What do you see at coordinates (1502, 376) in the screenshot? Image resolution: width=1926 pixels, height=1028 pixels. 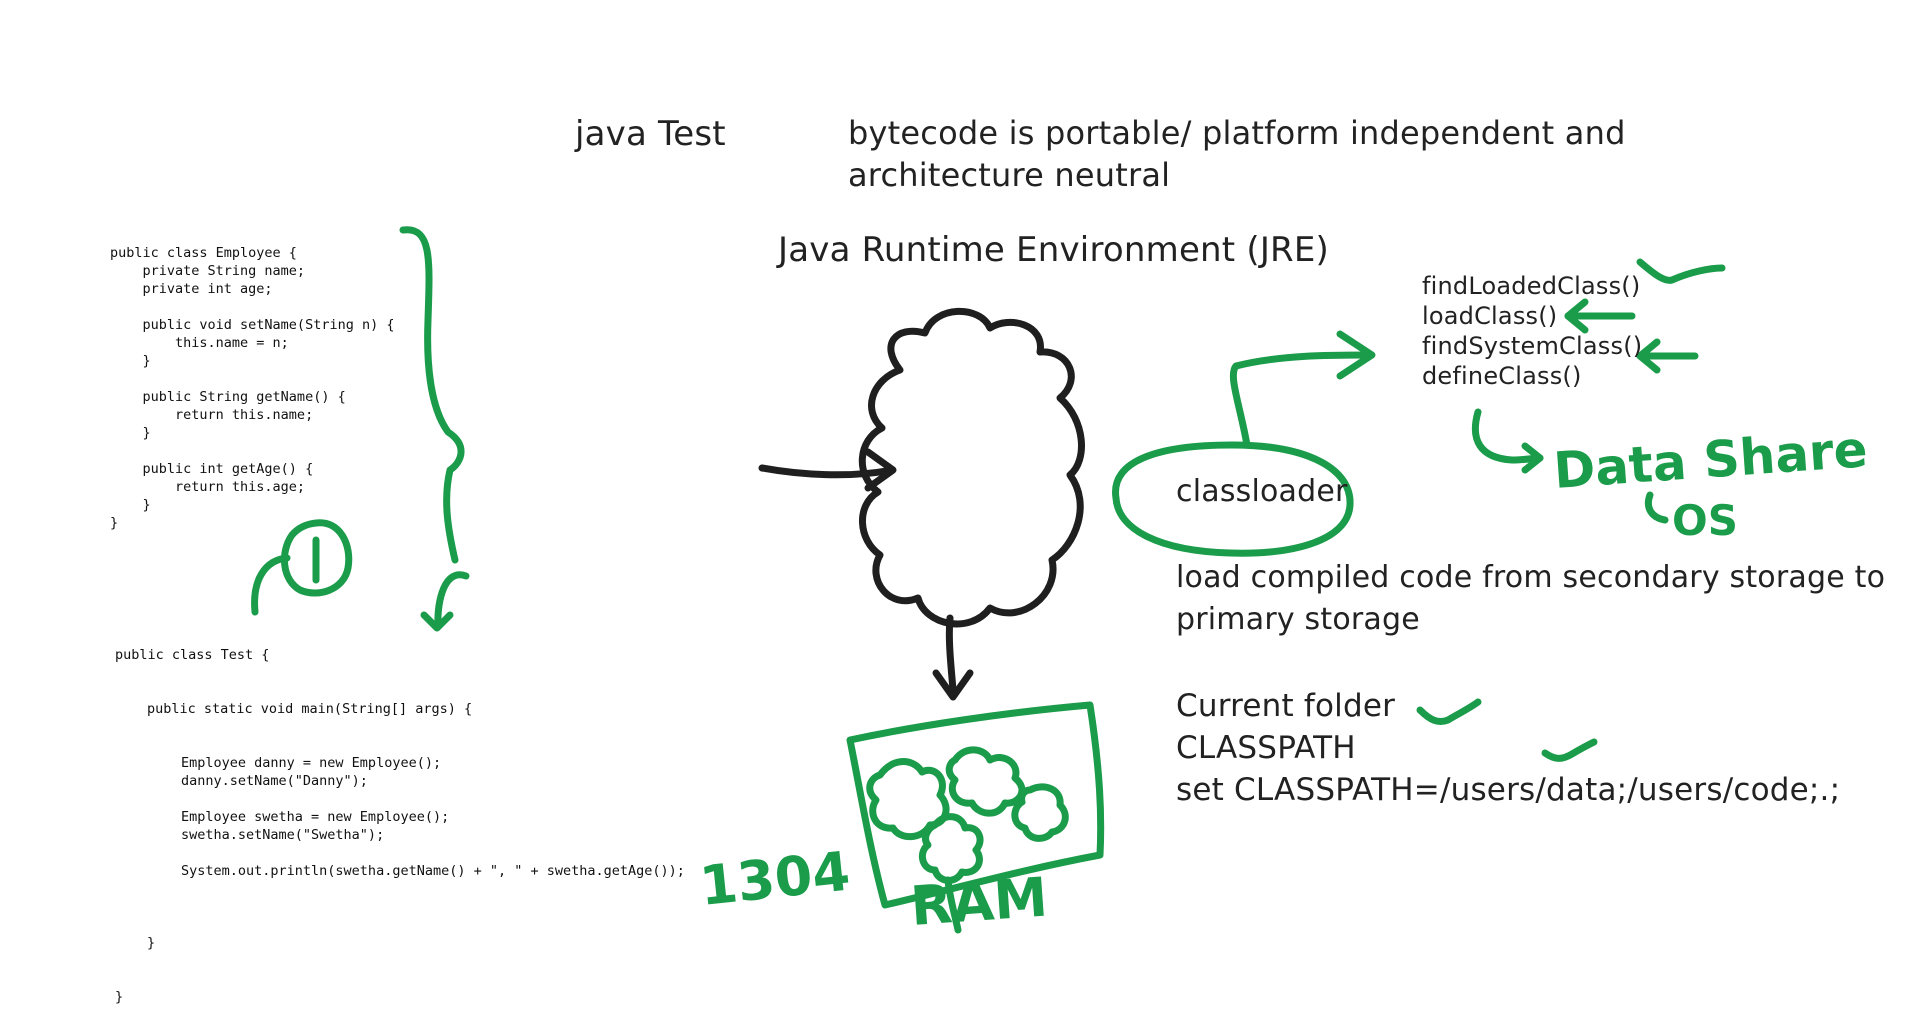 I see `method-define-class: defineClass()` at bounding box center [1502, 376].